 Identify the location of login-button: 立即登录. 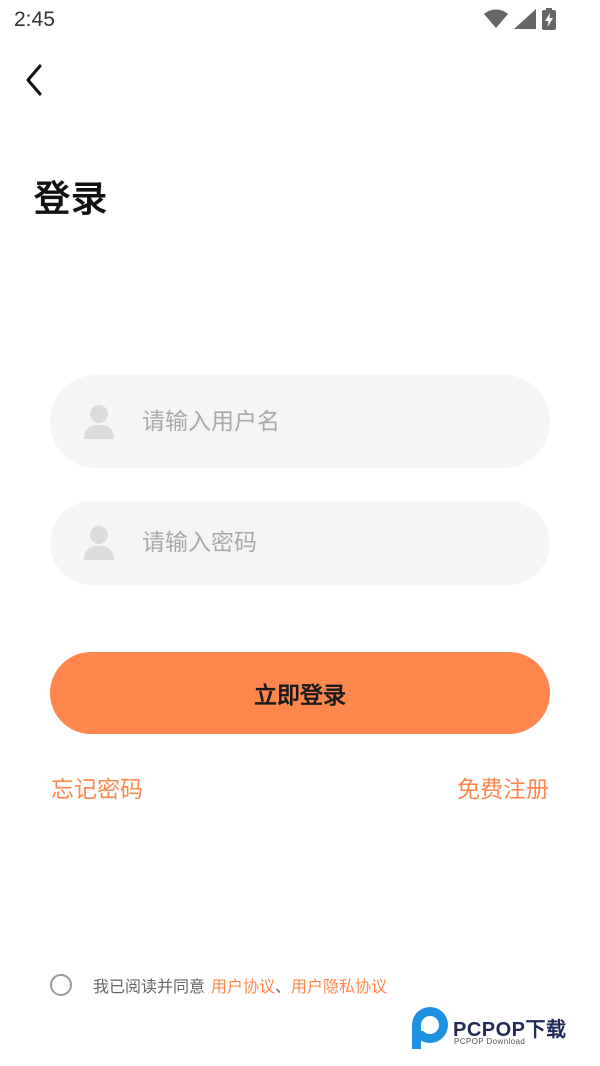
(300, 693).